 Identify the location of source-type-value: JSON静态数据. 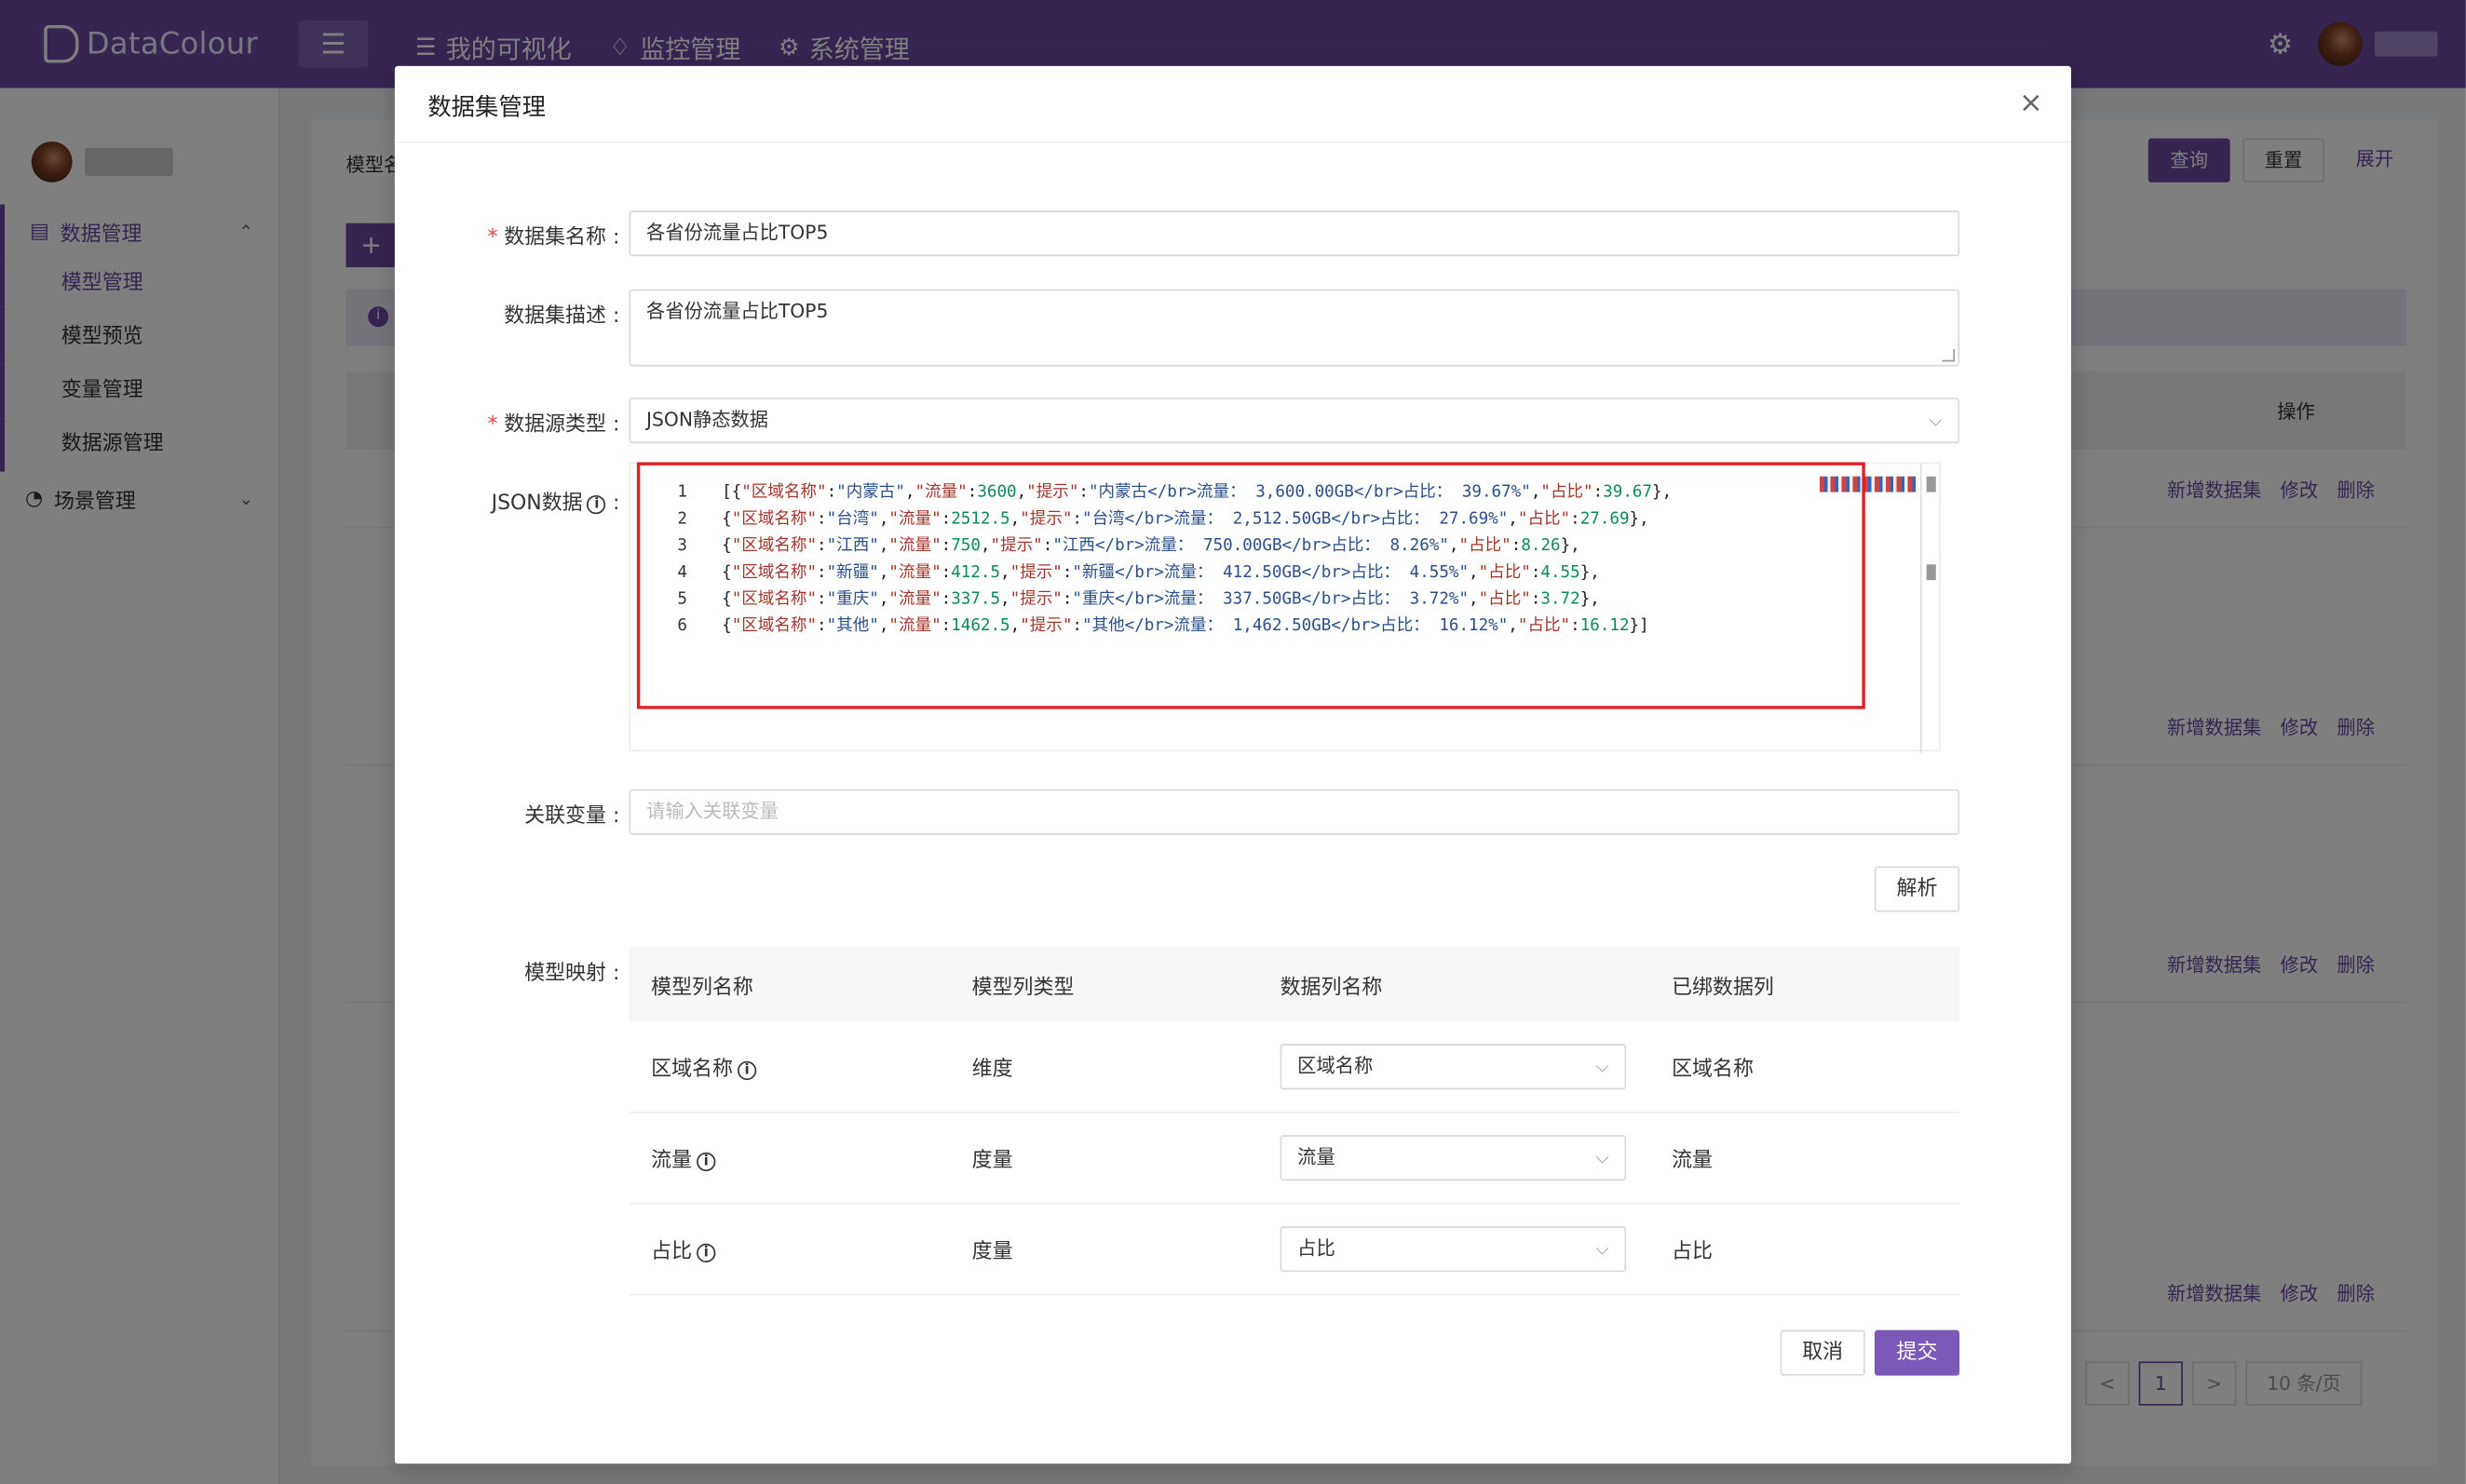
(707, 420).